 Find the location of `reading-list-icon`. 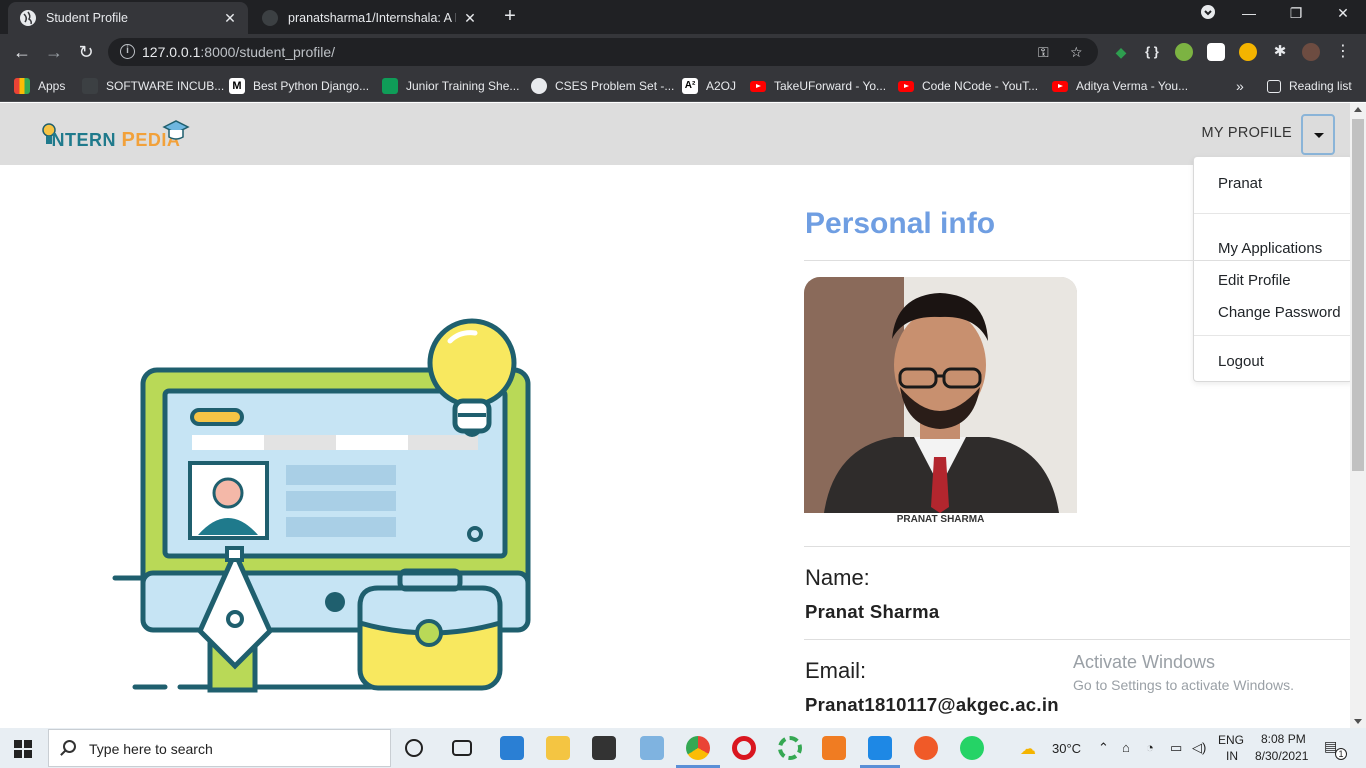

reading-list-icon is located at coordinates (1274, 86).